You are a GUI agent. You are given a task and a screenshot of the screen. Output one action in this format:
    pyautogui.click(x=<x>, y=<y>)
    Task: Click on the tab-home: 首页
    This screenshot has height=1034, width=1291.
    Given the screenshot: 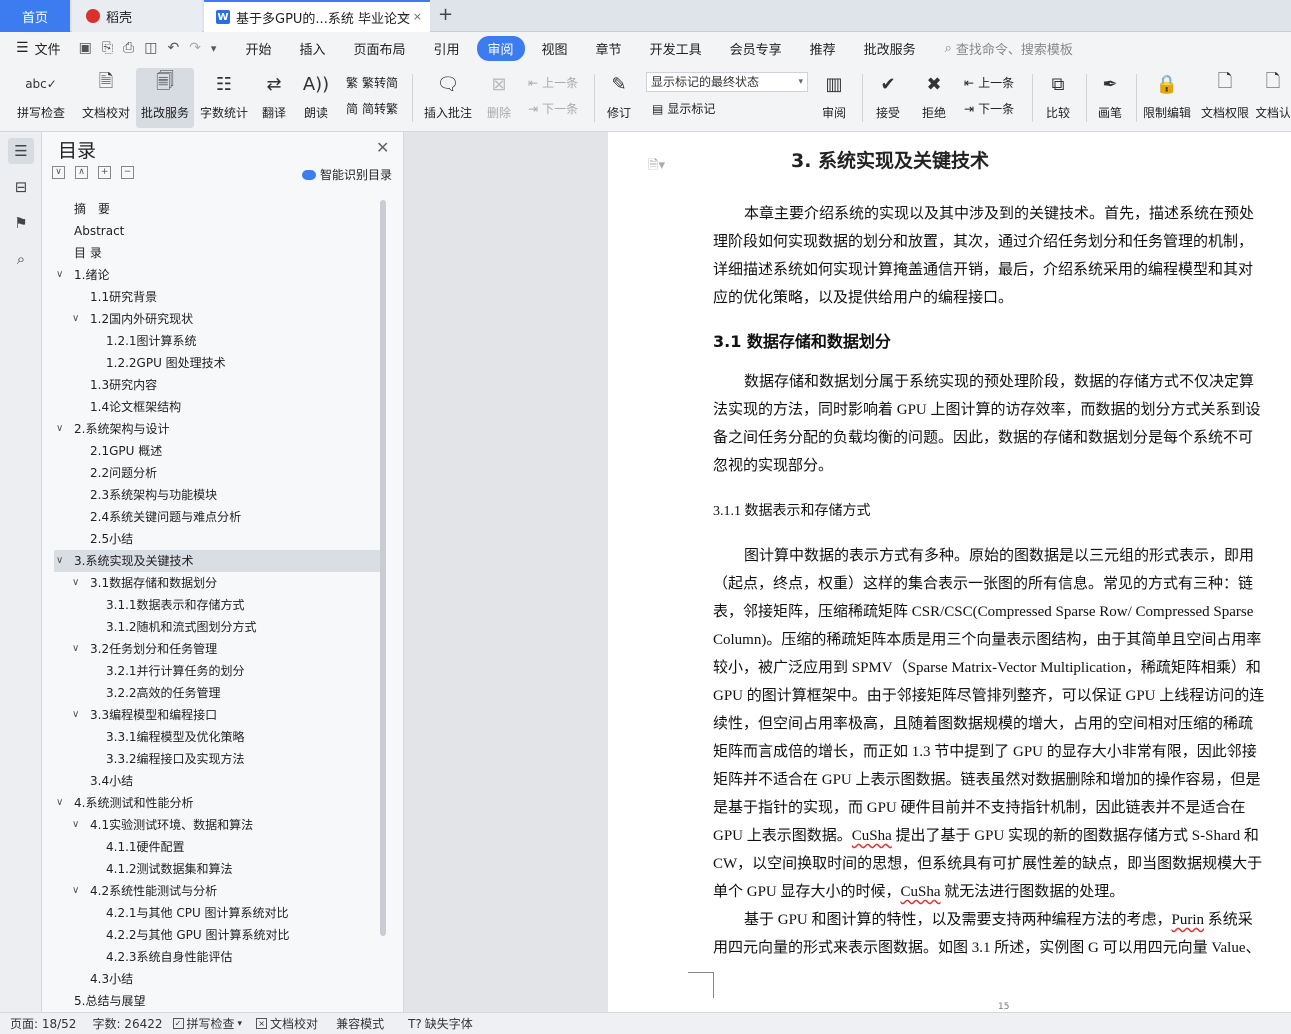 What is the action you would take?
    pyautogui.click(x=35, y=16)
    